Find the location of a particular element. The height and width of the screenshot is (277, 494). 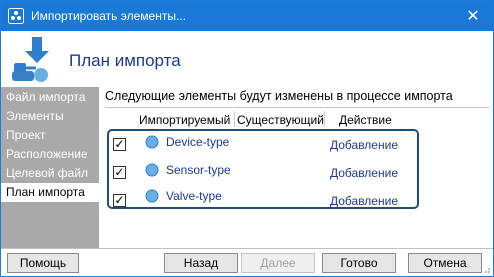

column-header-existing: Существующий is located at coordinates (280, 120).